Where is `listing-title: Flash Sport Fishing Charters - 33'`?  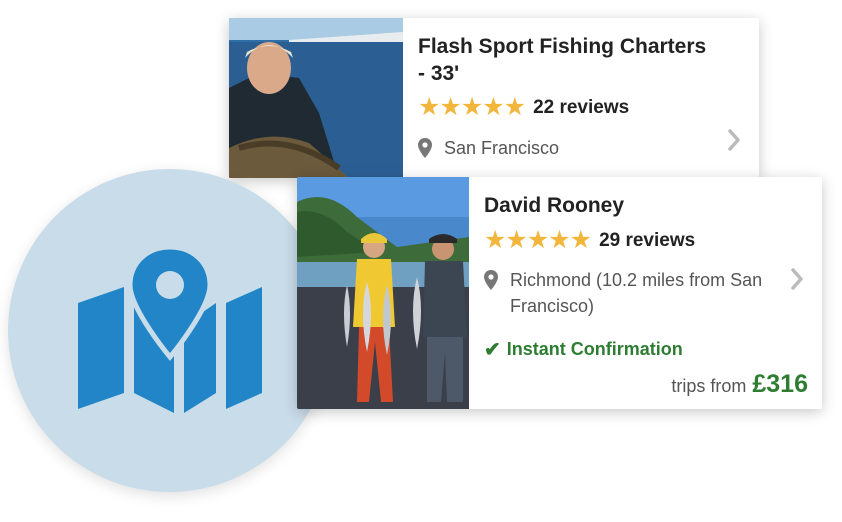
listing-title: Flash Sport Fishing Charters - 33' is located at coordinates (568, 60).